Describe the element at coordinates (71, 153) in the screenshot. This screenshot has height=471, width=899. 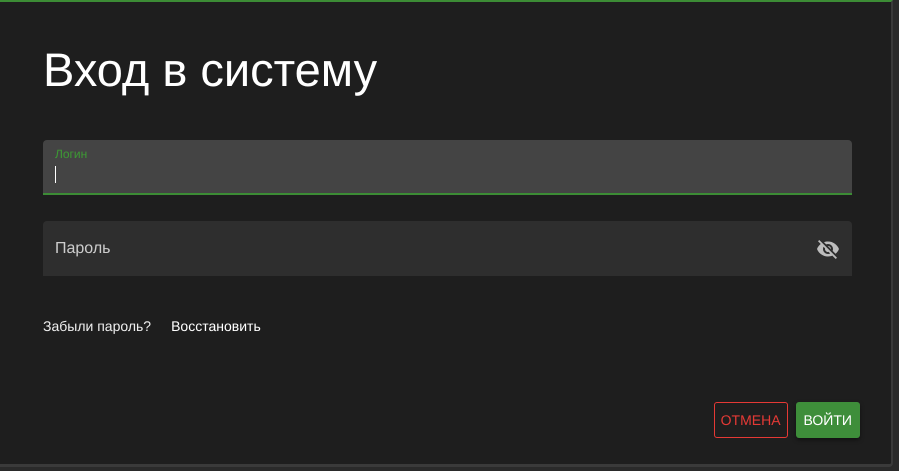
I see `field-label: Логин` at that location.